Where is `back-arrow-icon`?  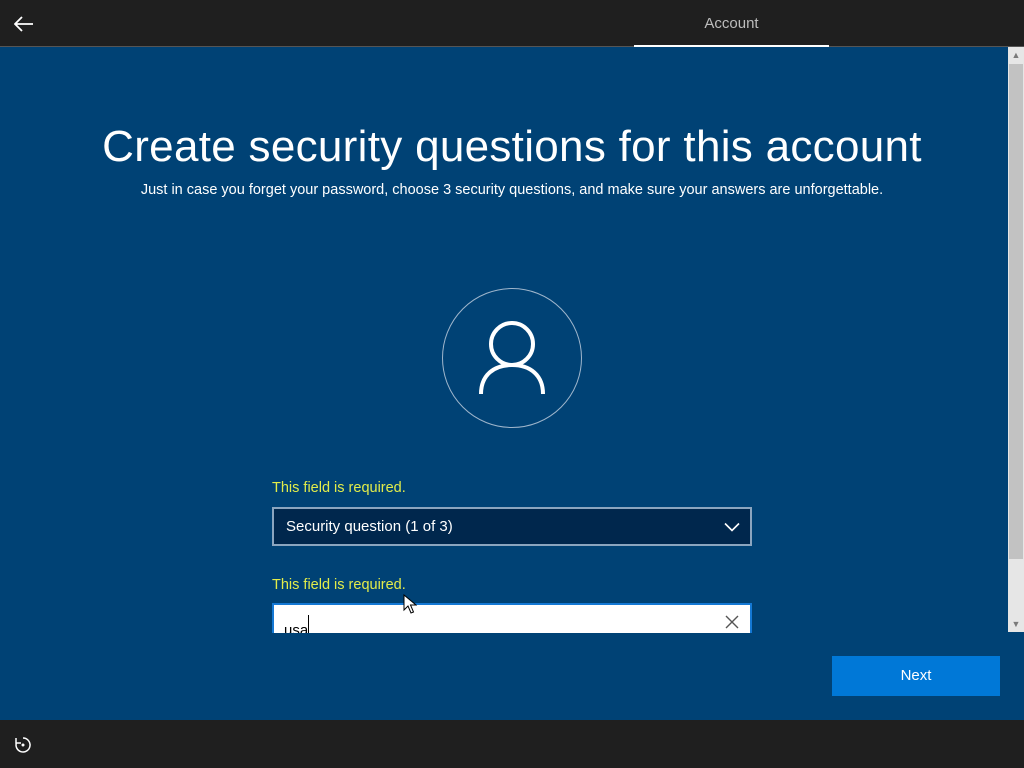
back-arrow-icon is located at coordinates (23, 24).